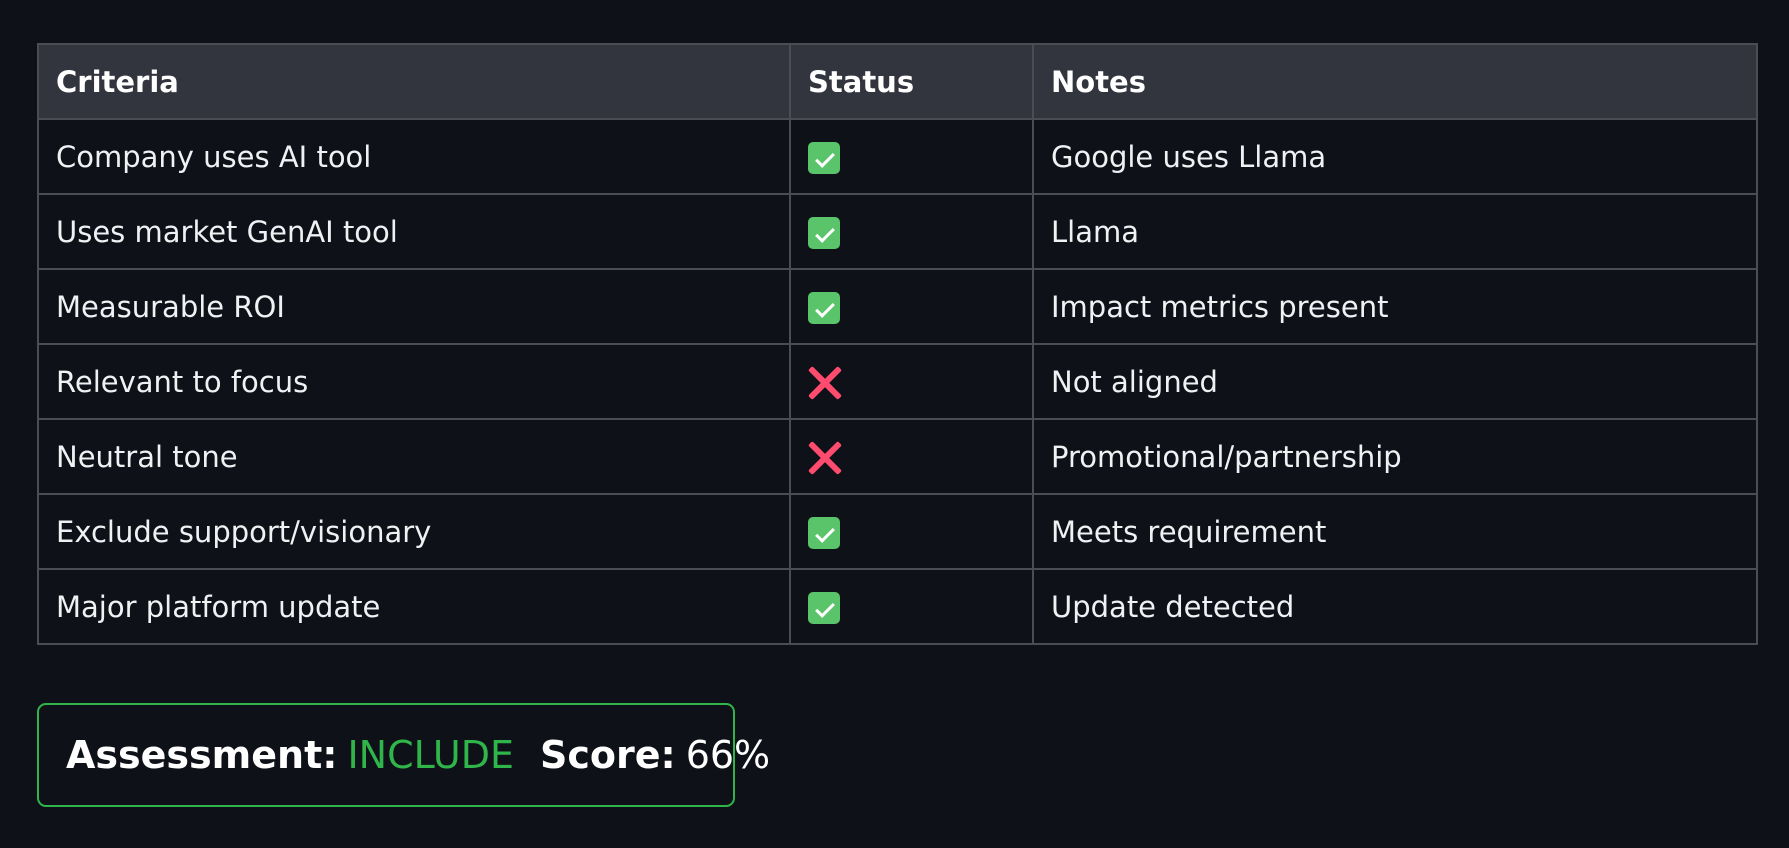 This screenshot has height=848, width=1789. What do you see at coordinates (414, 531) in the screenshot?
I see `criteria-cell: Exclude support/visionary` at bounding box center [414, 531].